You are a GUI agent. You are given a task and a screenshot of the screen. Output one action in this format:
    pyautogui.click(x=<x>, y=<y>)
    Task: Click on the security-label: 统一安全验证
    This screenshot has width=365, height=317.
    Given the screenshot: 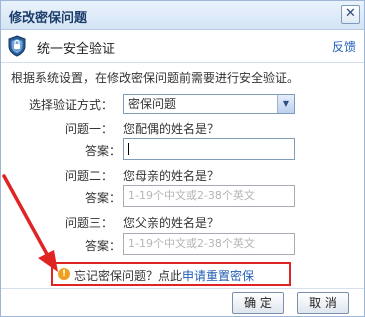 What is the action you would take?
    pyautogui.click(x=76, y=49)
    